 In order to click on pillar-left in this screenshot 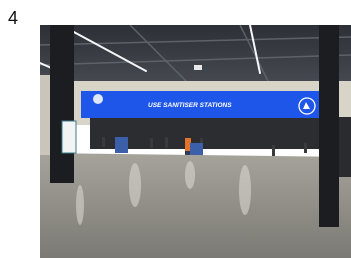, I will do `click(62, 104)`.